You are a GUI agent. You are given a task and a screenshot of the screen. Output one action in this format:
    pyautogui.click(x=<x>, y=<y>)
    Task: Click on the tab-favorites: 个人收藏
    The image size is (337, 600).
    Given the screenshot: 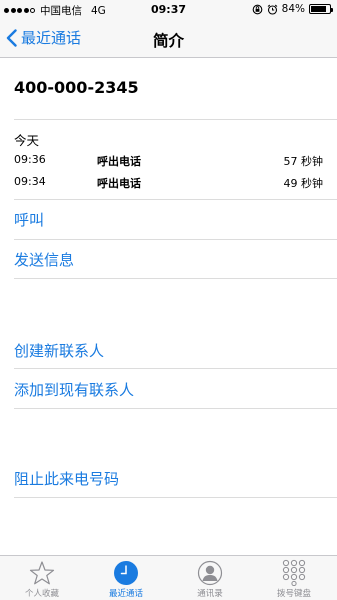 What is the action you would take?
    pyautogui.click(x=42, y=579)
    